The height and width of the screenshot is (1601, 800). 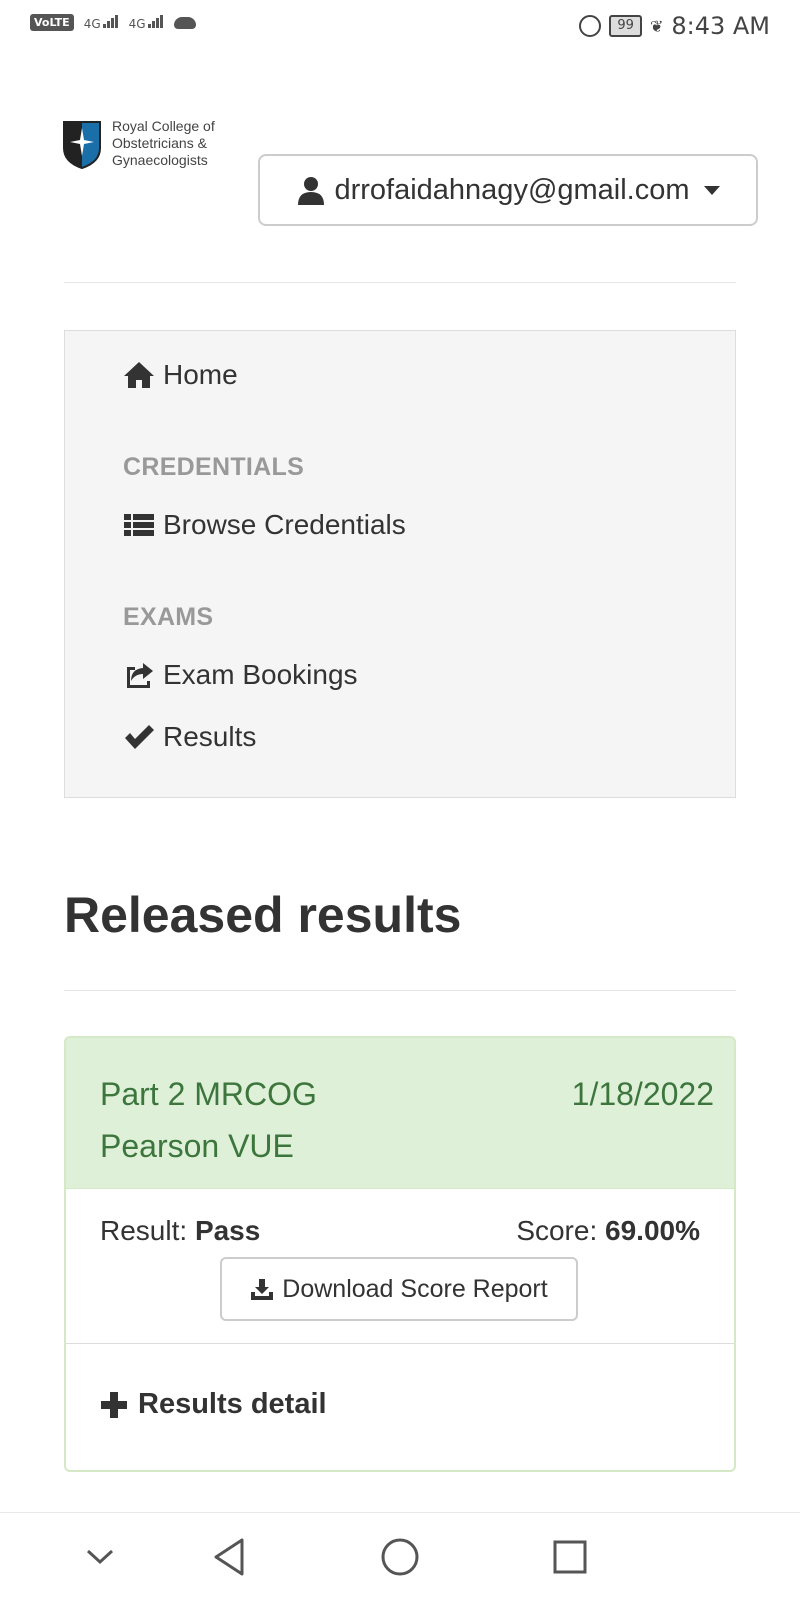 I want to click on volte-badge: VoLTE, so click(x=52, y=22).